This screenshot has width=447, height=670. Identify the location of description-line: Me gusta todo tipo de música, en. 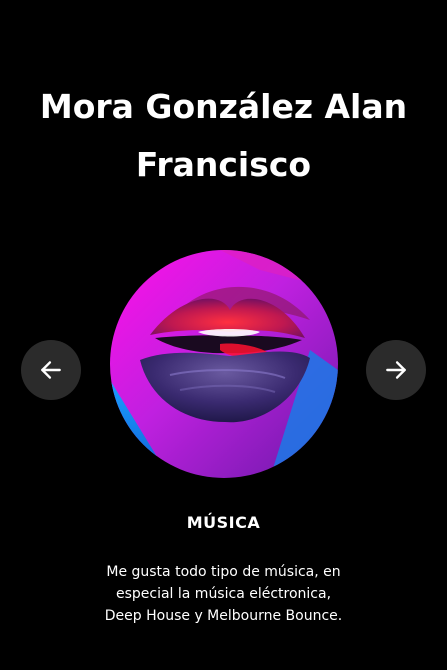
(223, 572).